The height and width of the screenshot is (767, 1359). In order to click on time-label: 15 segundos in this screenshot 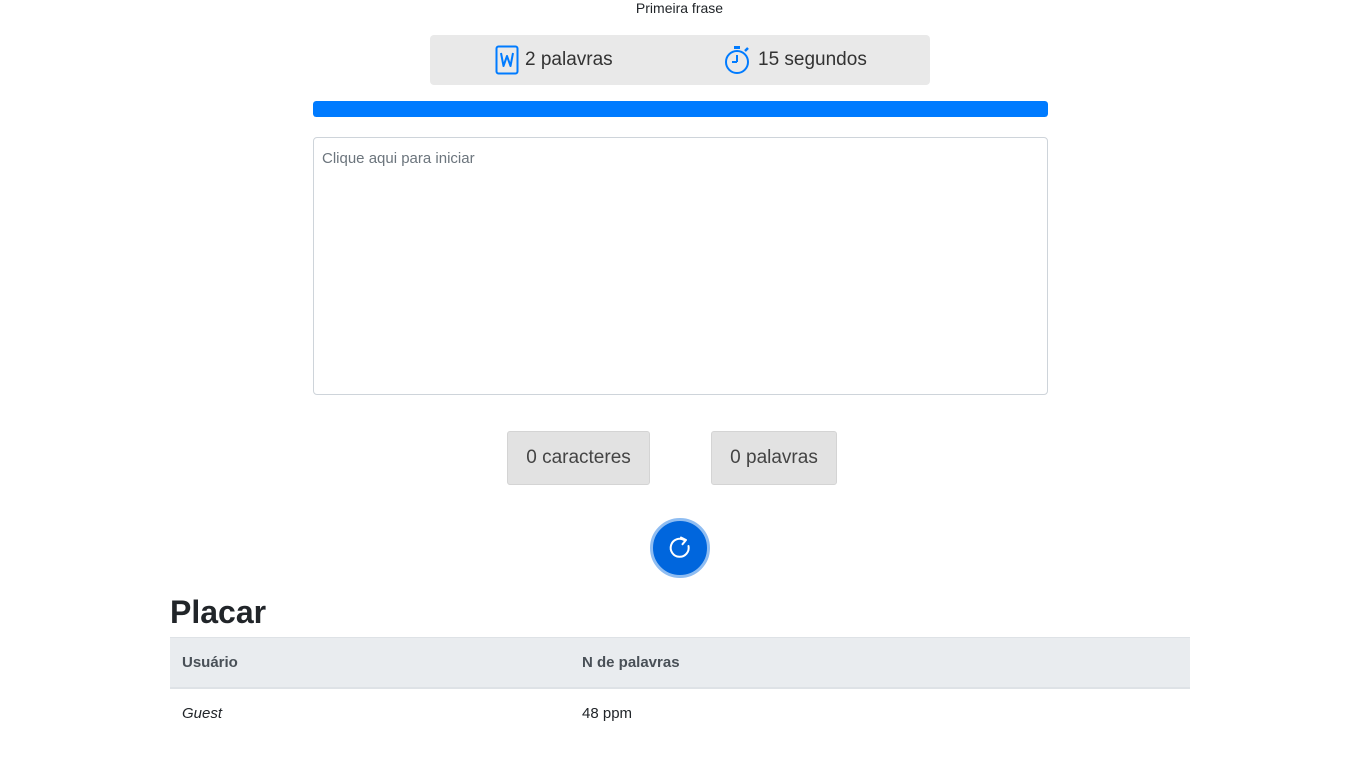, I will do `click(812, 59)`.